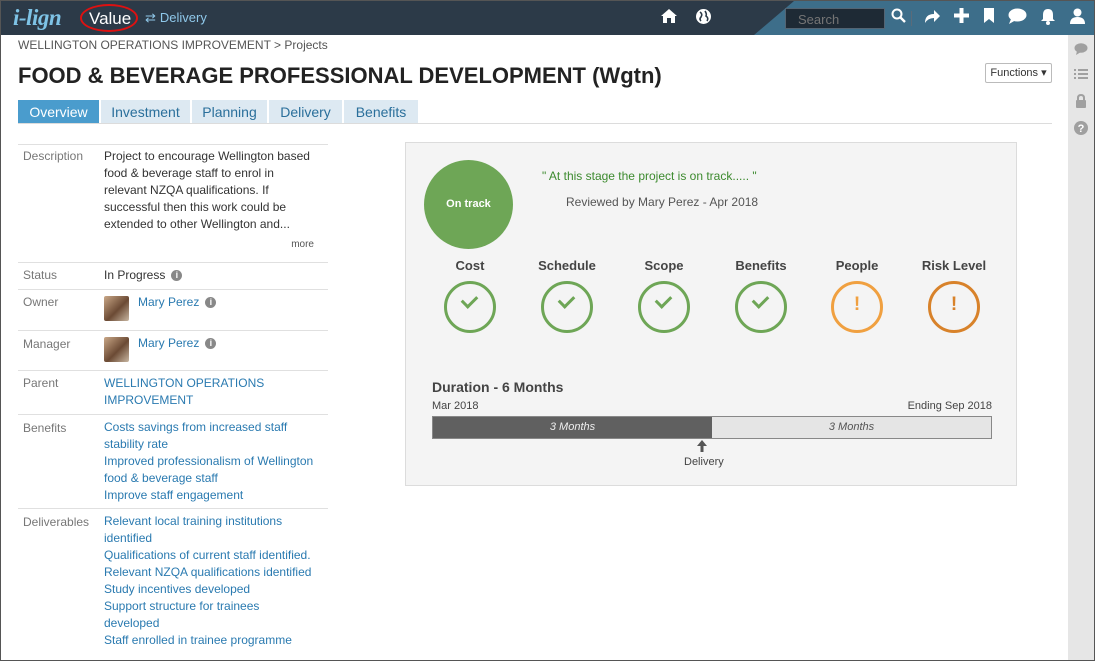  What do you see at coordinates (455, 406) in the screenshot?
I see `duration-start: Mar 2018` at bounding box center [455, 406].